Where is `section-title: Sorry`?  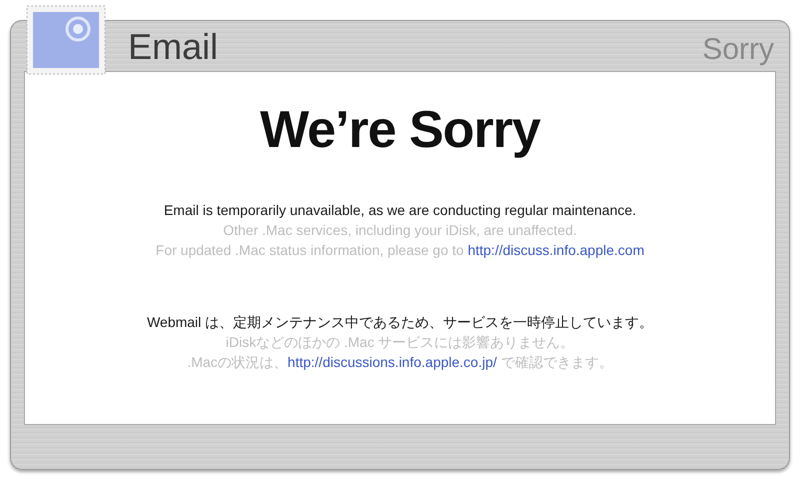 section-title: Sorry is located at coordinates (738, 50).